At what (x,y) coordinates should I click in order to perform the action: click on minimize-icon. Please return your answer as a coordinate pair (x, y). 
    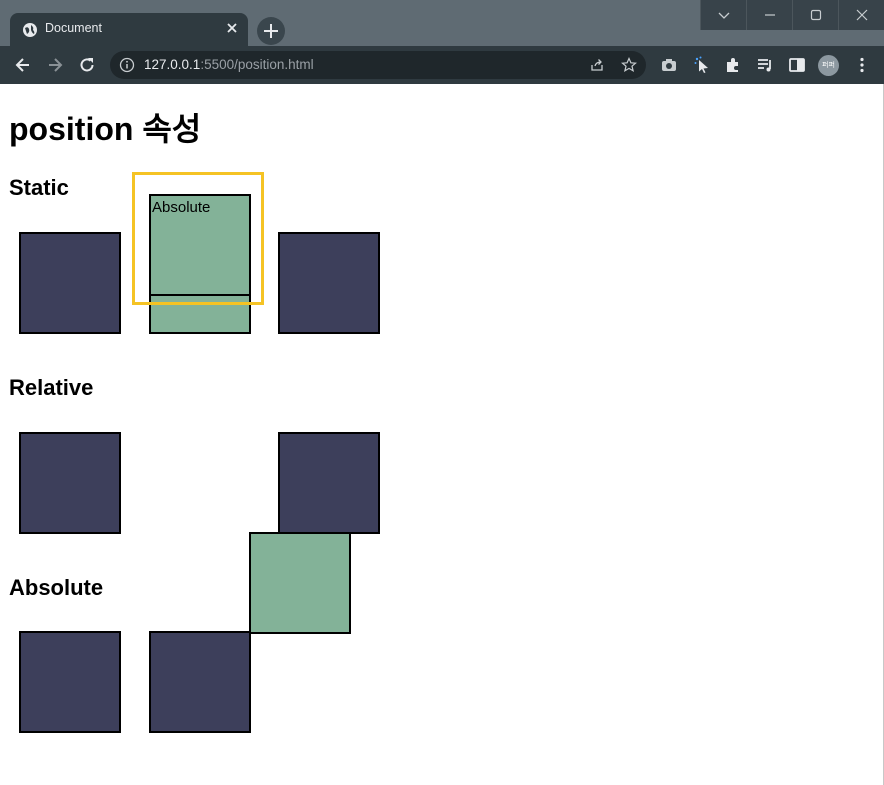
    Looking at the image, I should click on (769, 15).